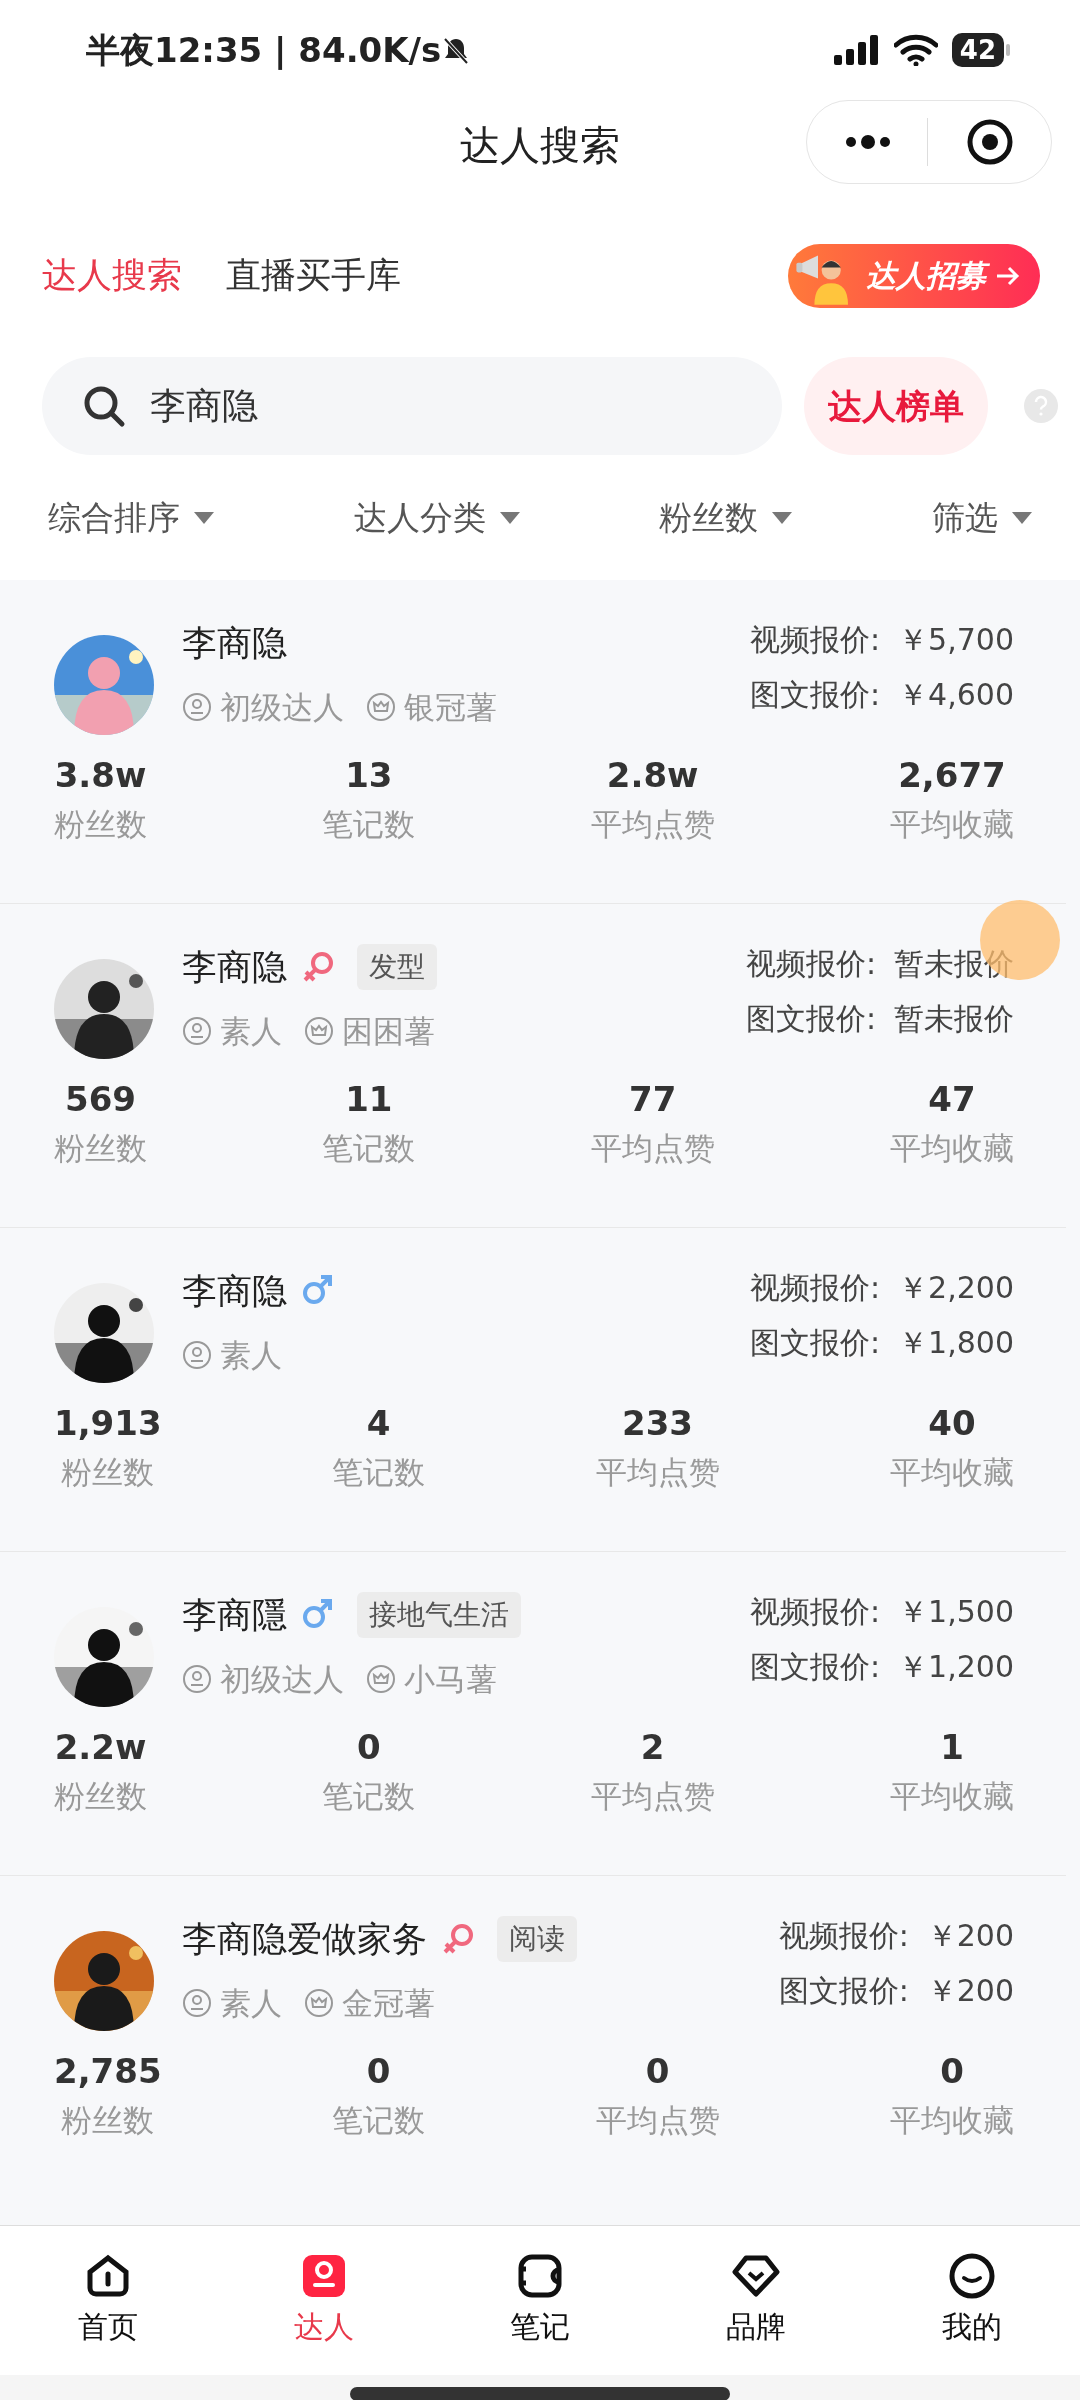 This screenshot has width=1080, height=2400. Describe the element at coordinates (956, 1612) in the screenshot. I see `price-value: ￥1,500` at that location.